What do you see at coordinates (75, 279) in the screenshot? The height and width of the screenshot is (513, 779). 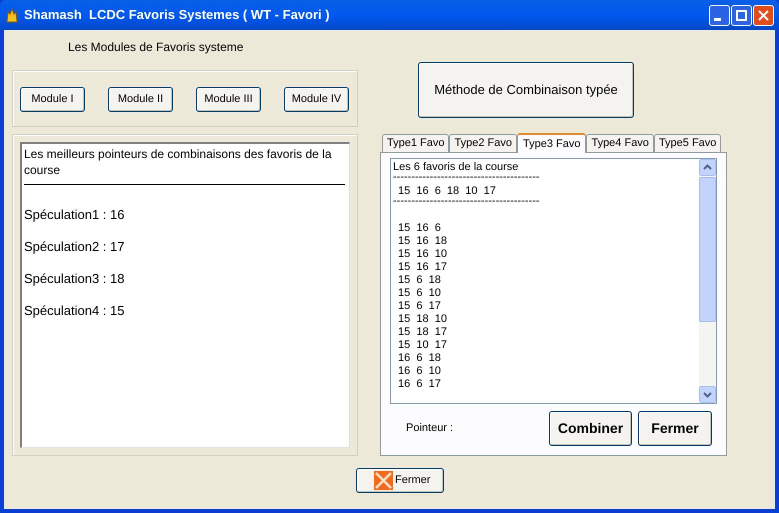 I see `speculation-line: Spéculation3 : 18` at bounding box center [75, 279].